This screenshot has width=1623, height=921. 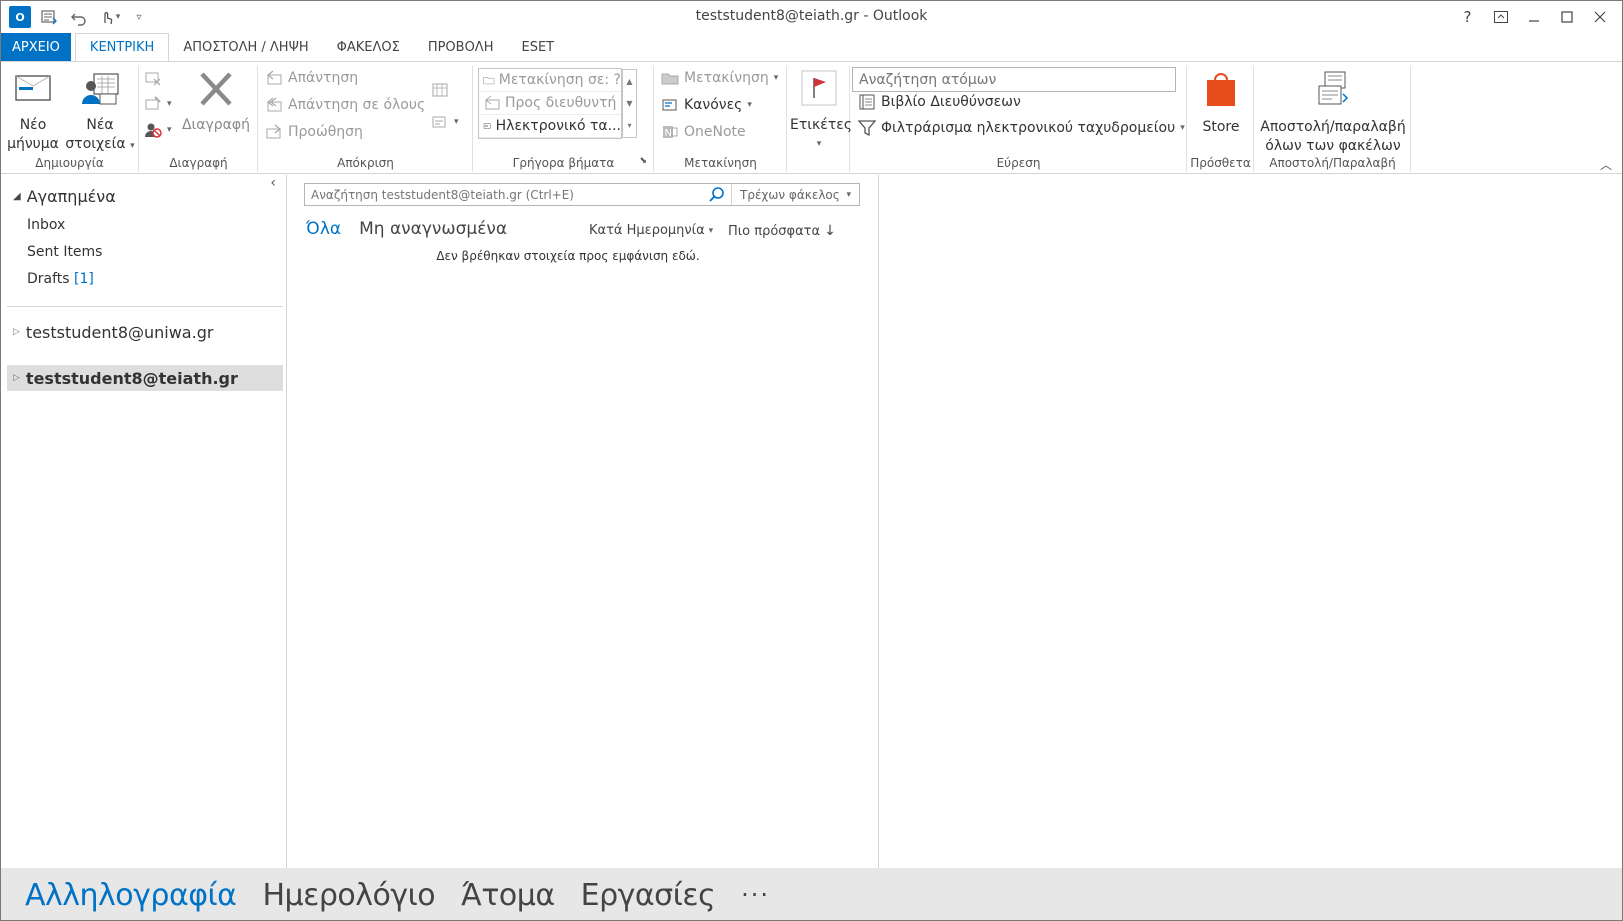 What do you see at coordinates (643, 161) in the screenshot?
I see `dialog-launcher-icon: ⬊` at bounding box center [643, 161].